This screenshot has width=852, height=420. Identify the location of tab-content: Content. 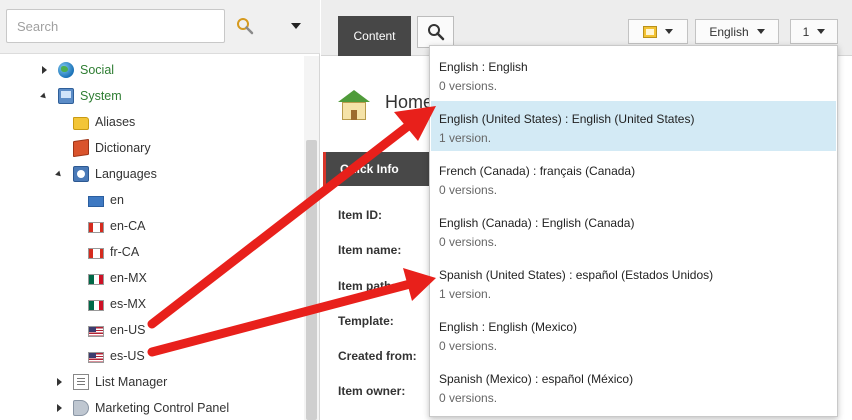
(374, 36).